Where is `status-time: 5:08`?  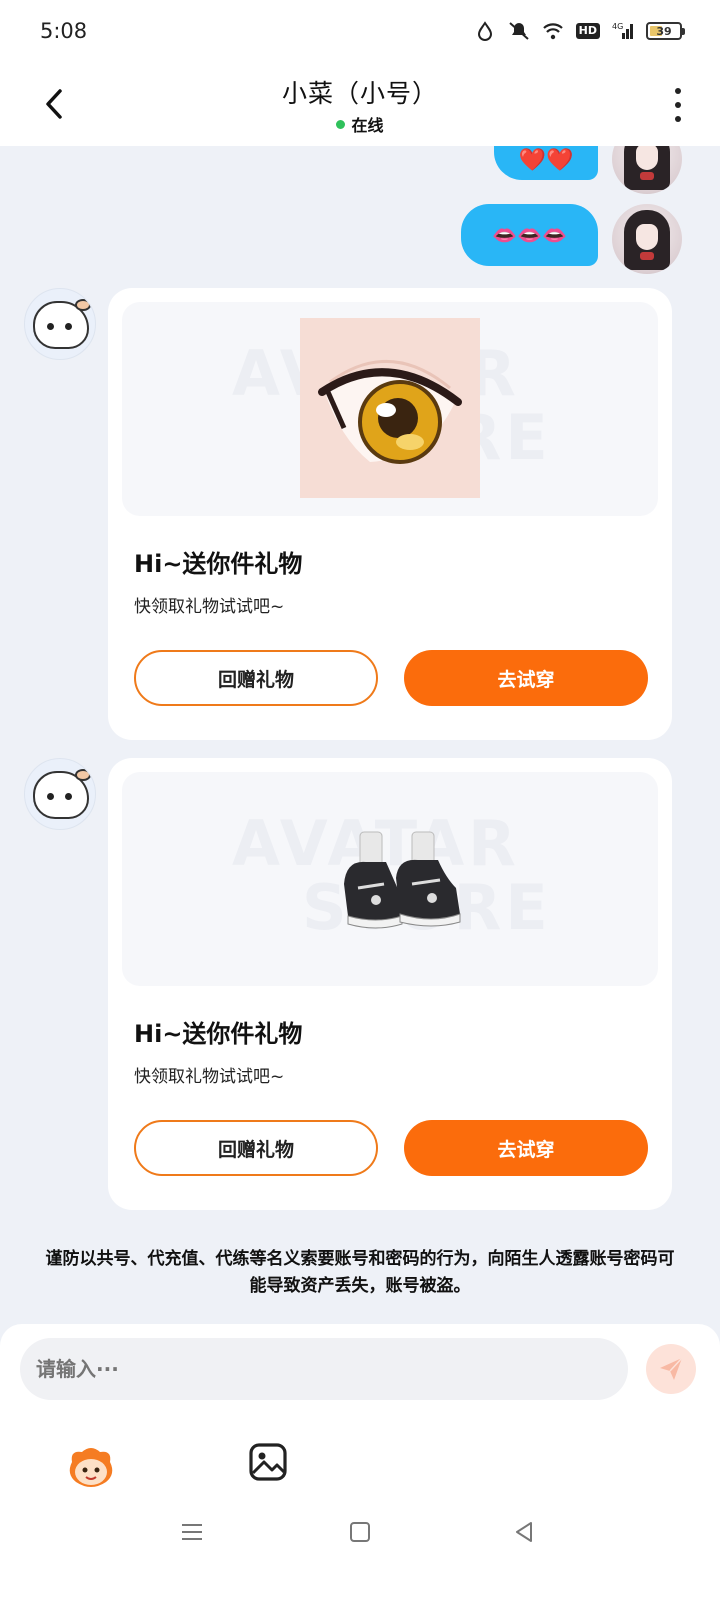
status-time: 5:08 is located at coordinates (64, 31).